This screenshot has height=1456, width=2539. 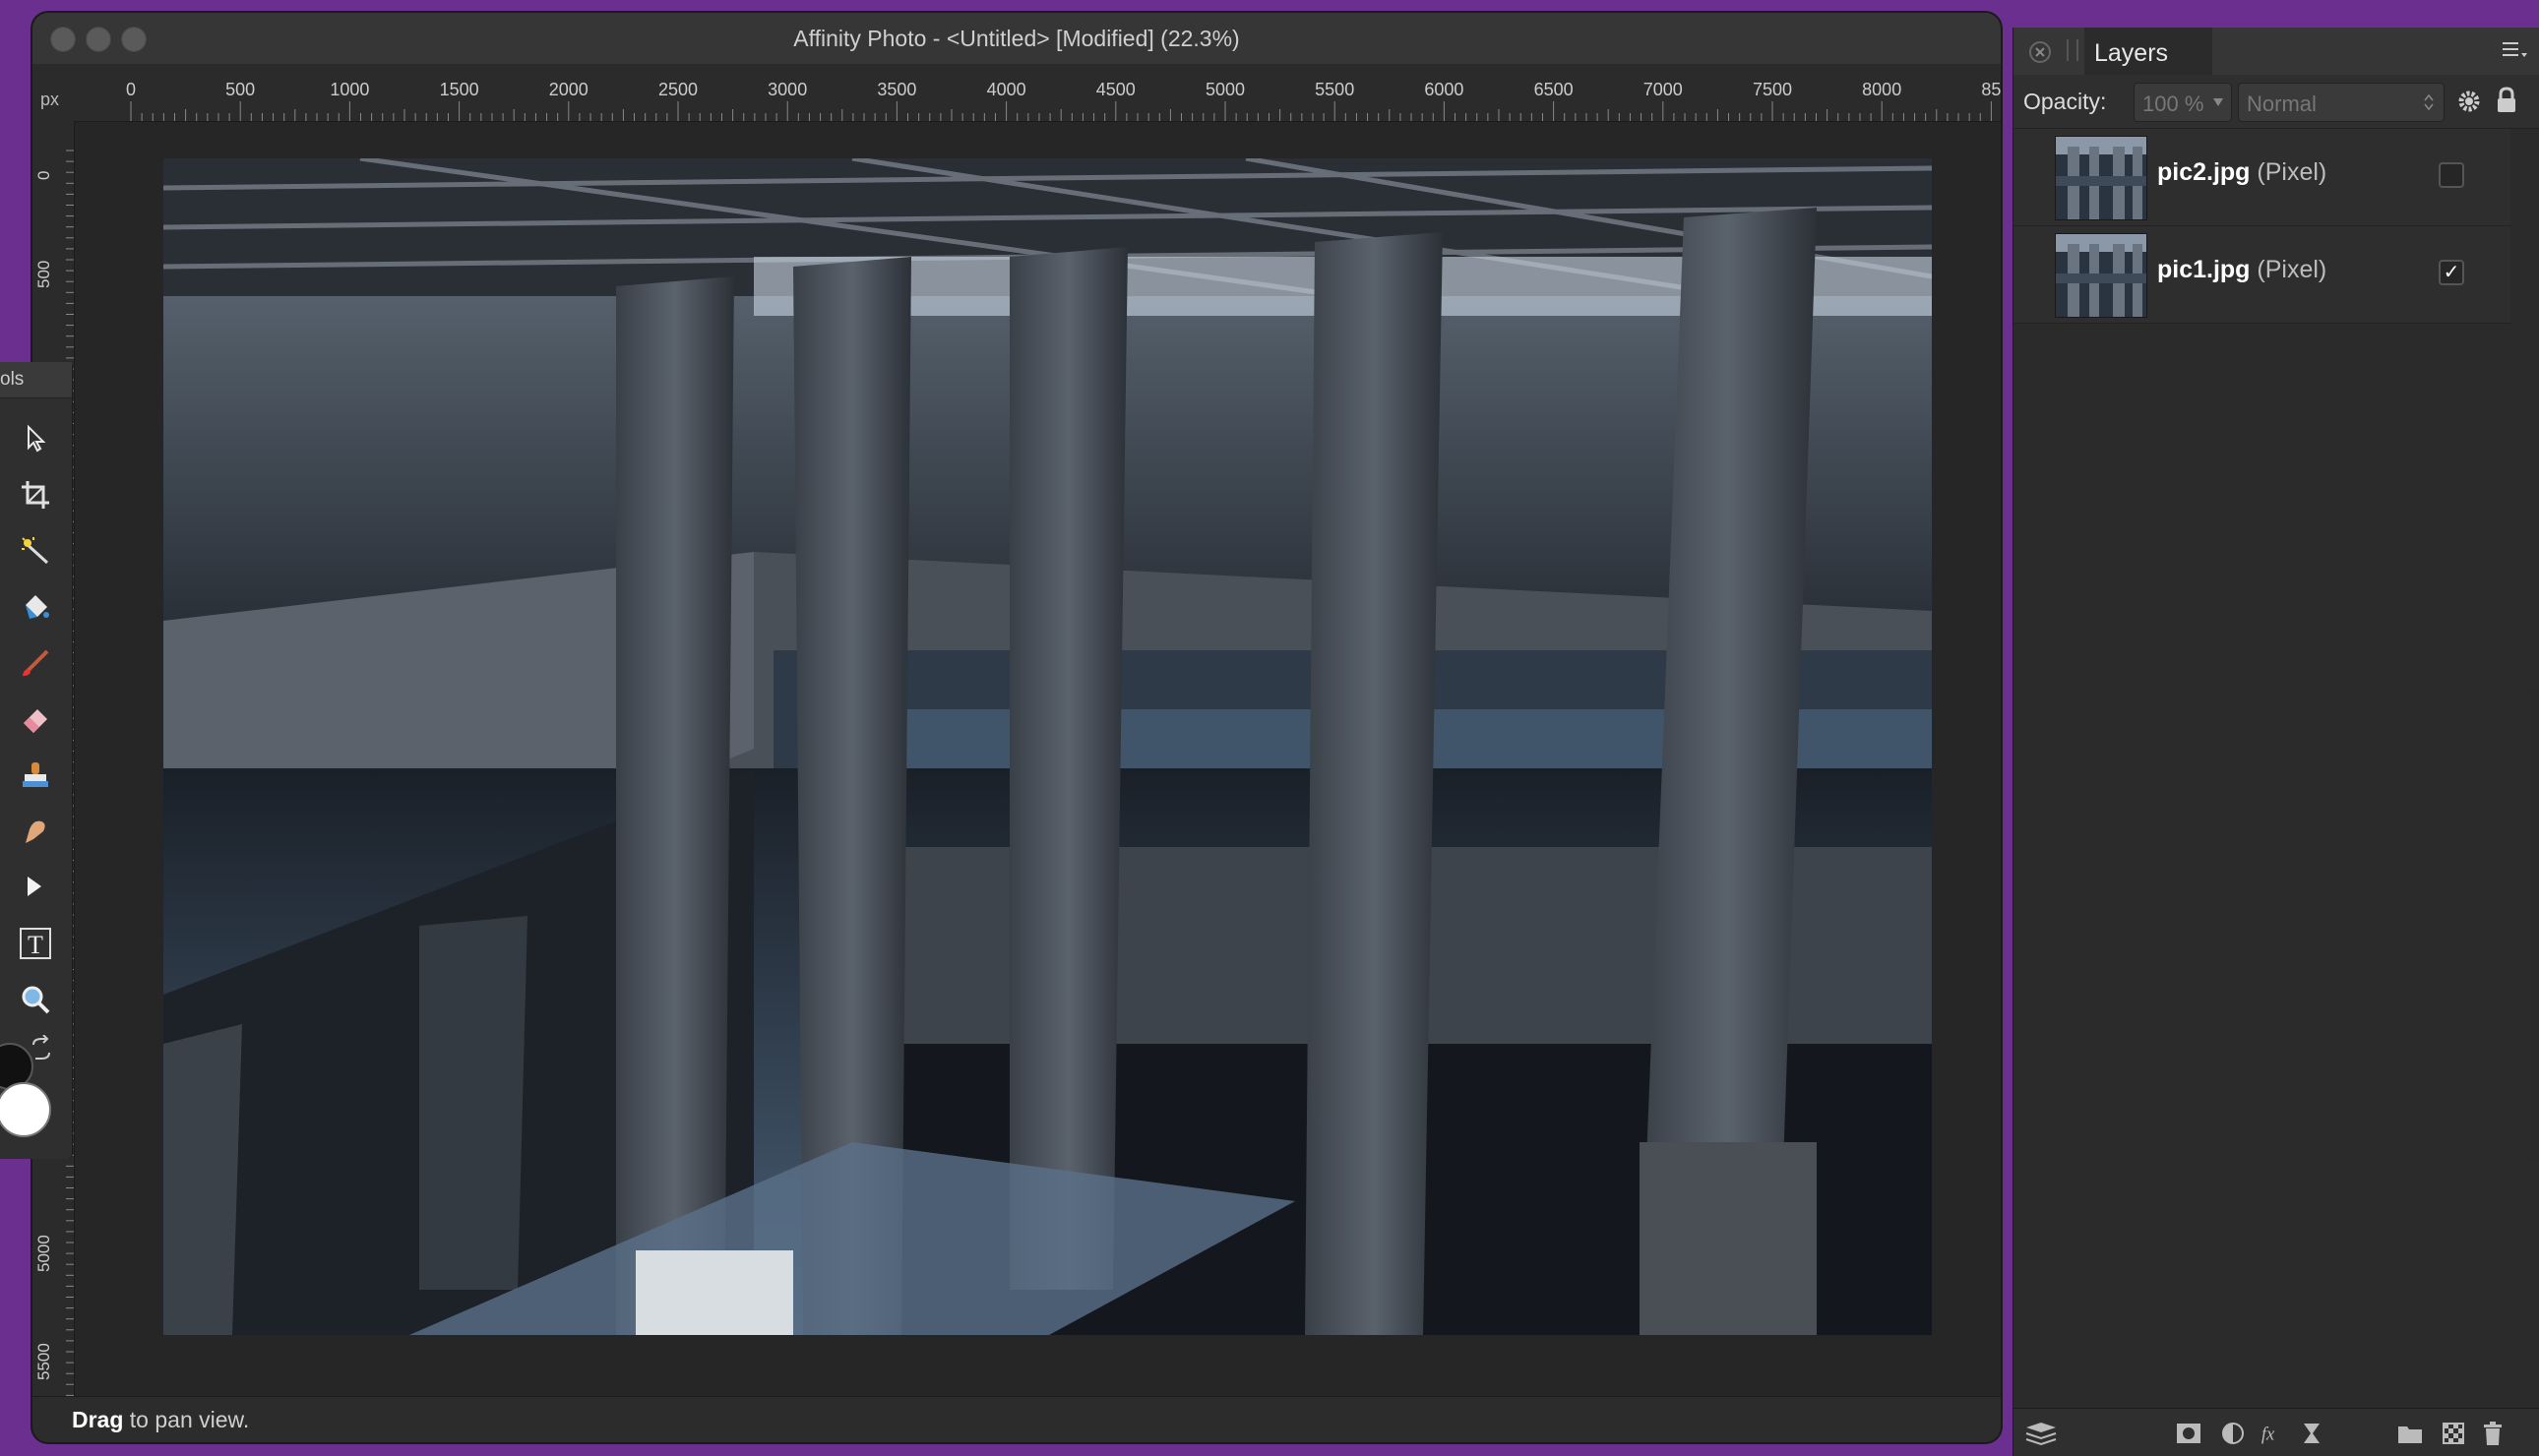 I want to click on flood-fill-icon, so click(x=35, y=607).